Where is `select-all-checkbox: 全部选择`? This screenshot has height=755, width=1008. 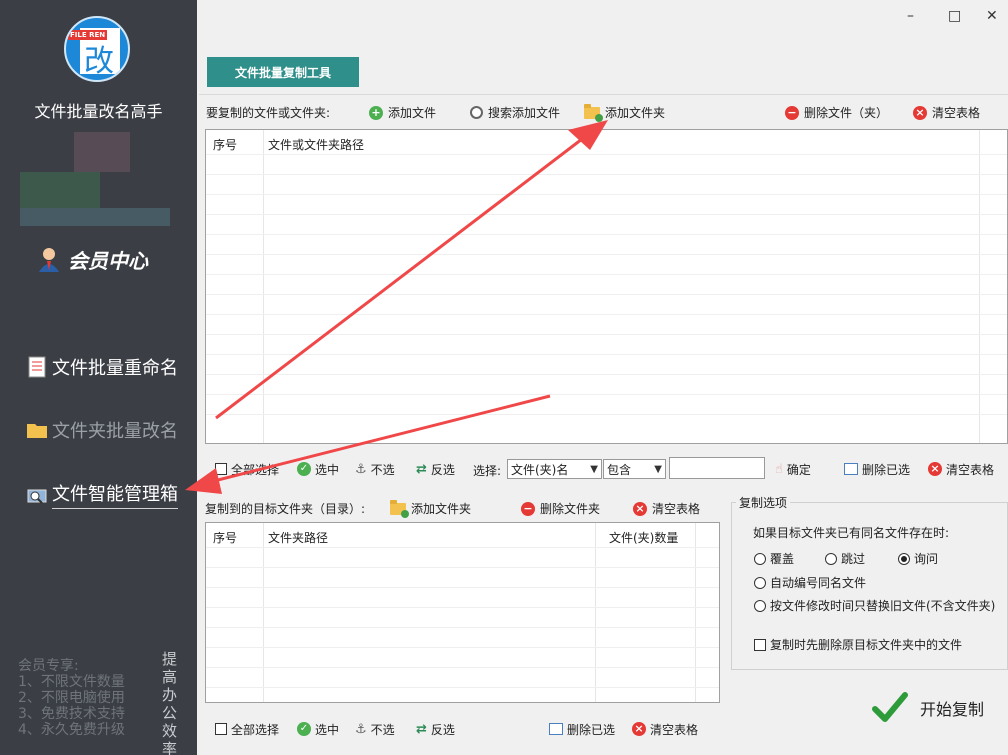
select-all-checkbox: 全部选择 is located at coordinates (247, 469).